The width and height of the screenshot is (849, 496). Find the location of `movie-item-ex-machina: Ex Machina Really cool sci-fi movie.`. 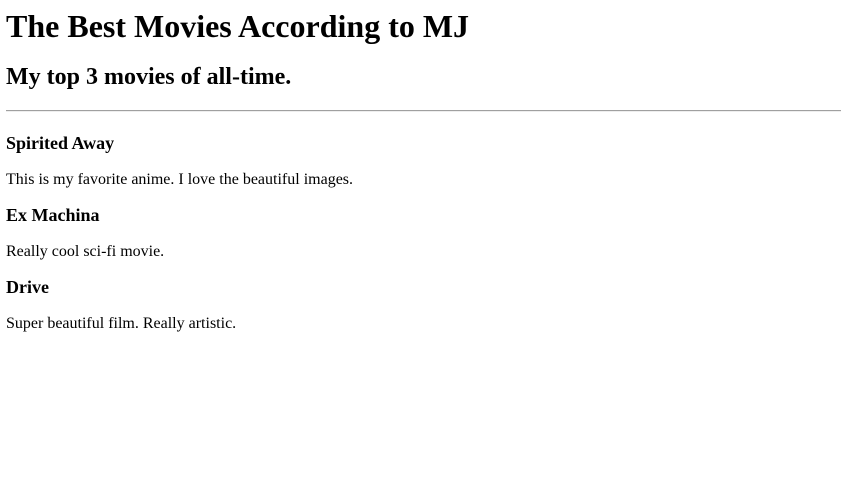

movie-item-ex-machina: Ex Machina Really cool sci-fi movie. is located at coordinates (423, 232).